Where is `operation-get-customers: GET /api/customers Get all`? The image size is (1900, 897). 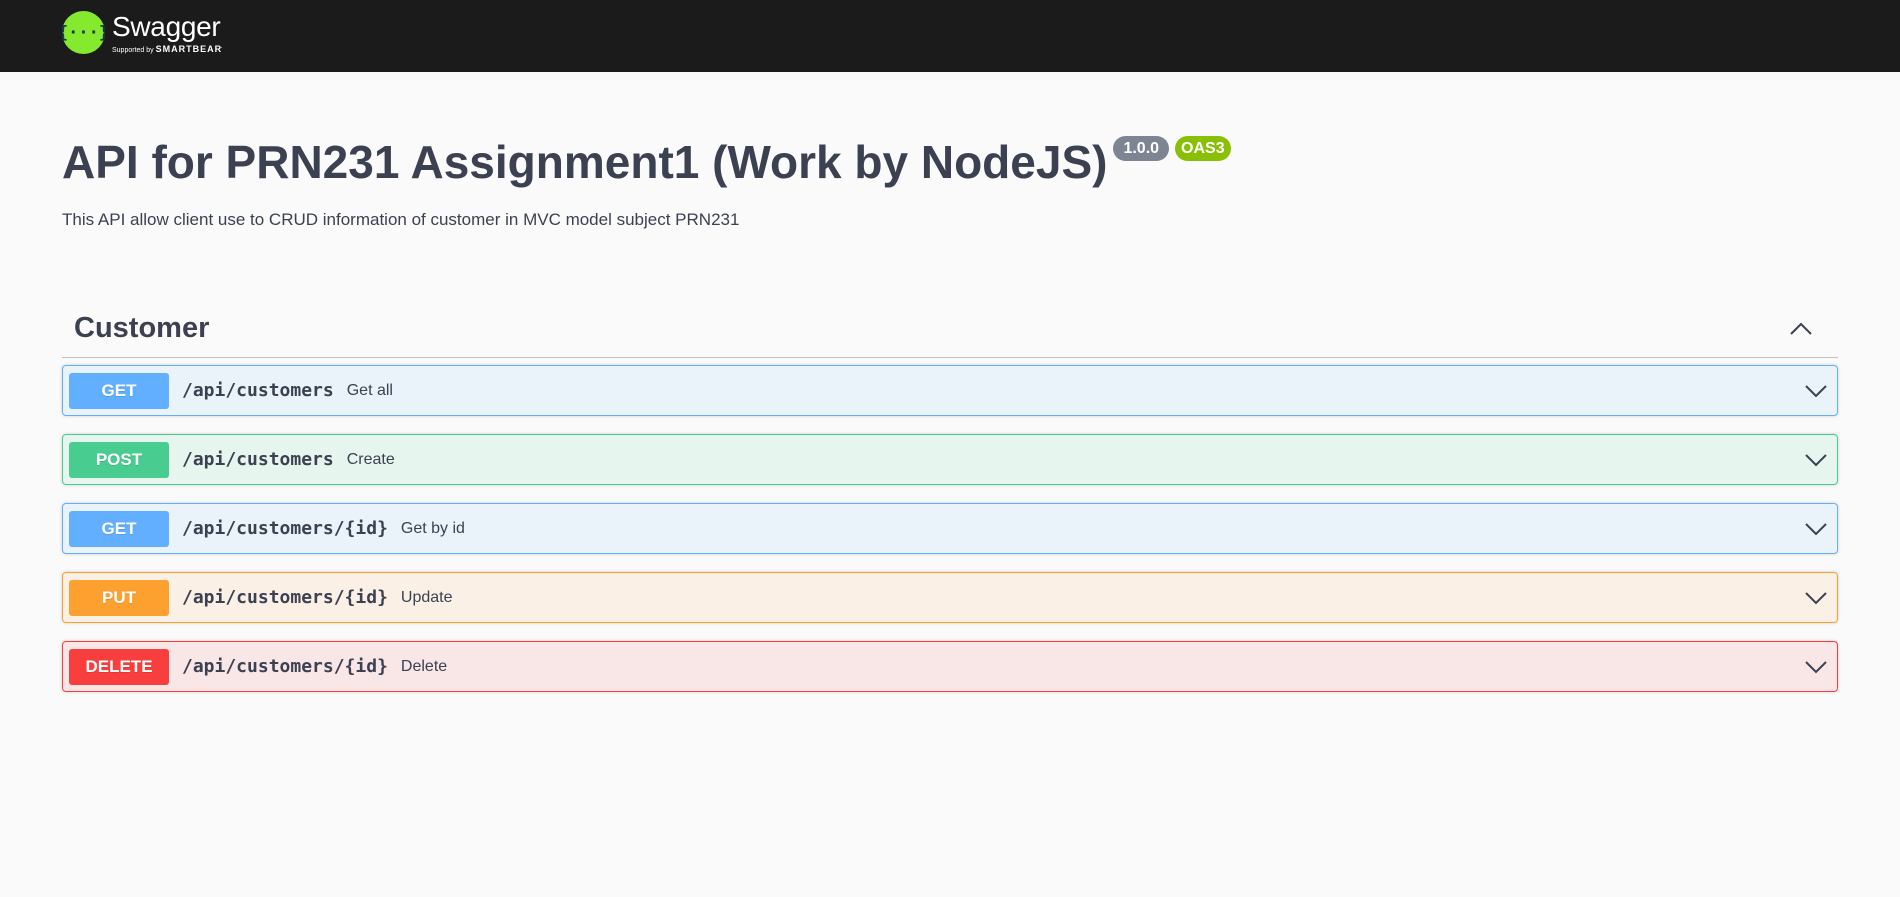 operation-get-customers: GET /api/customers Get all is located at coordinates (950, 390).